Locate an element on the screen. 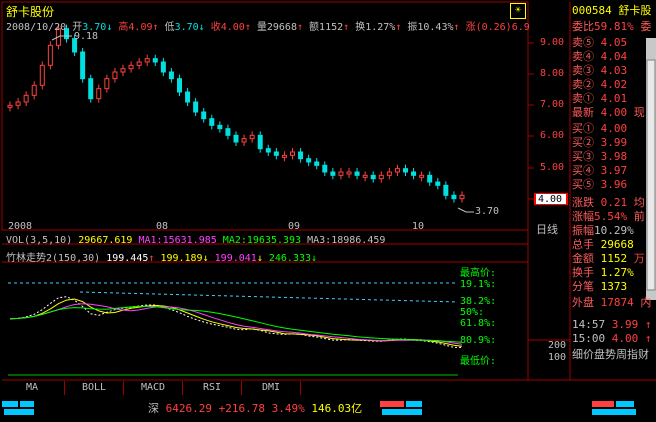  latest-row: 最新 4.00 现 is located at coordinates (608, 112).